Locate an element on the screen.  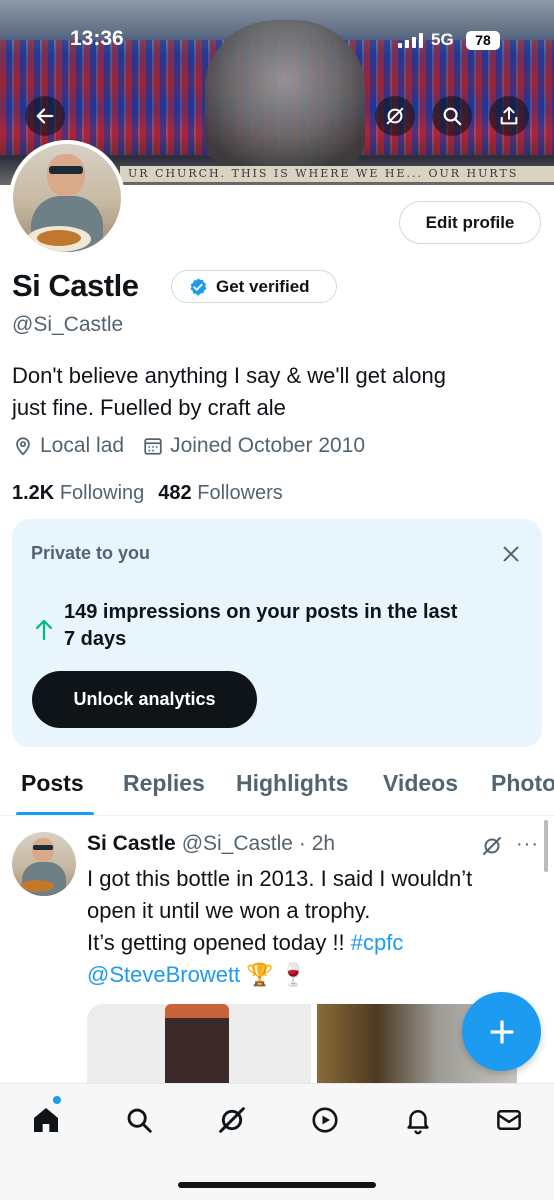
post-line: @SteveBrowett 🏆 🍷 is located at coordinates (307, 975).